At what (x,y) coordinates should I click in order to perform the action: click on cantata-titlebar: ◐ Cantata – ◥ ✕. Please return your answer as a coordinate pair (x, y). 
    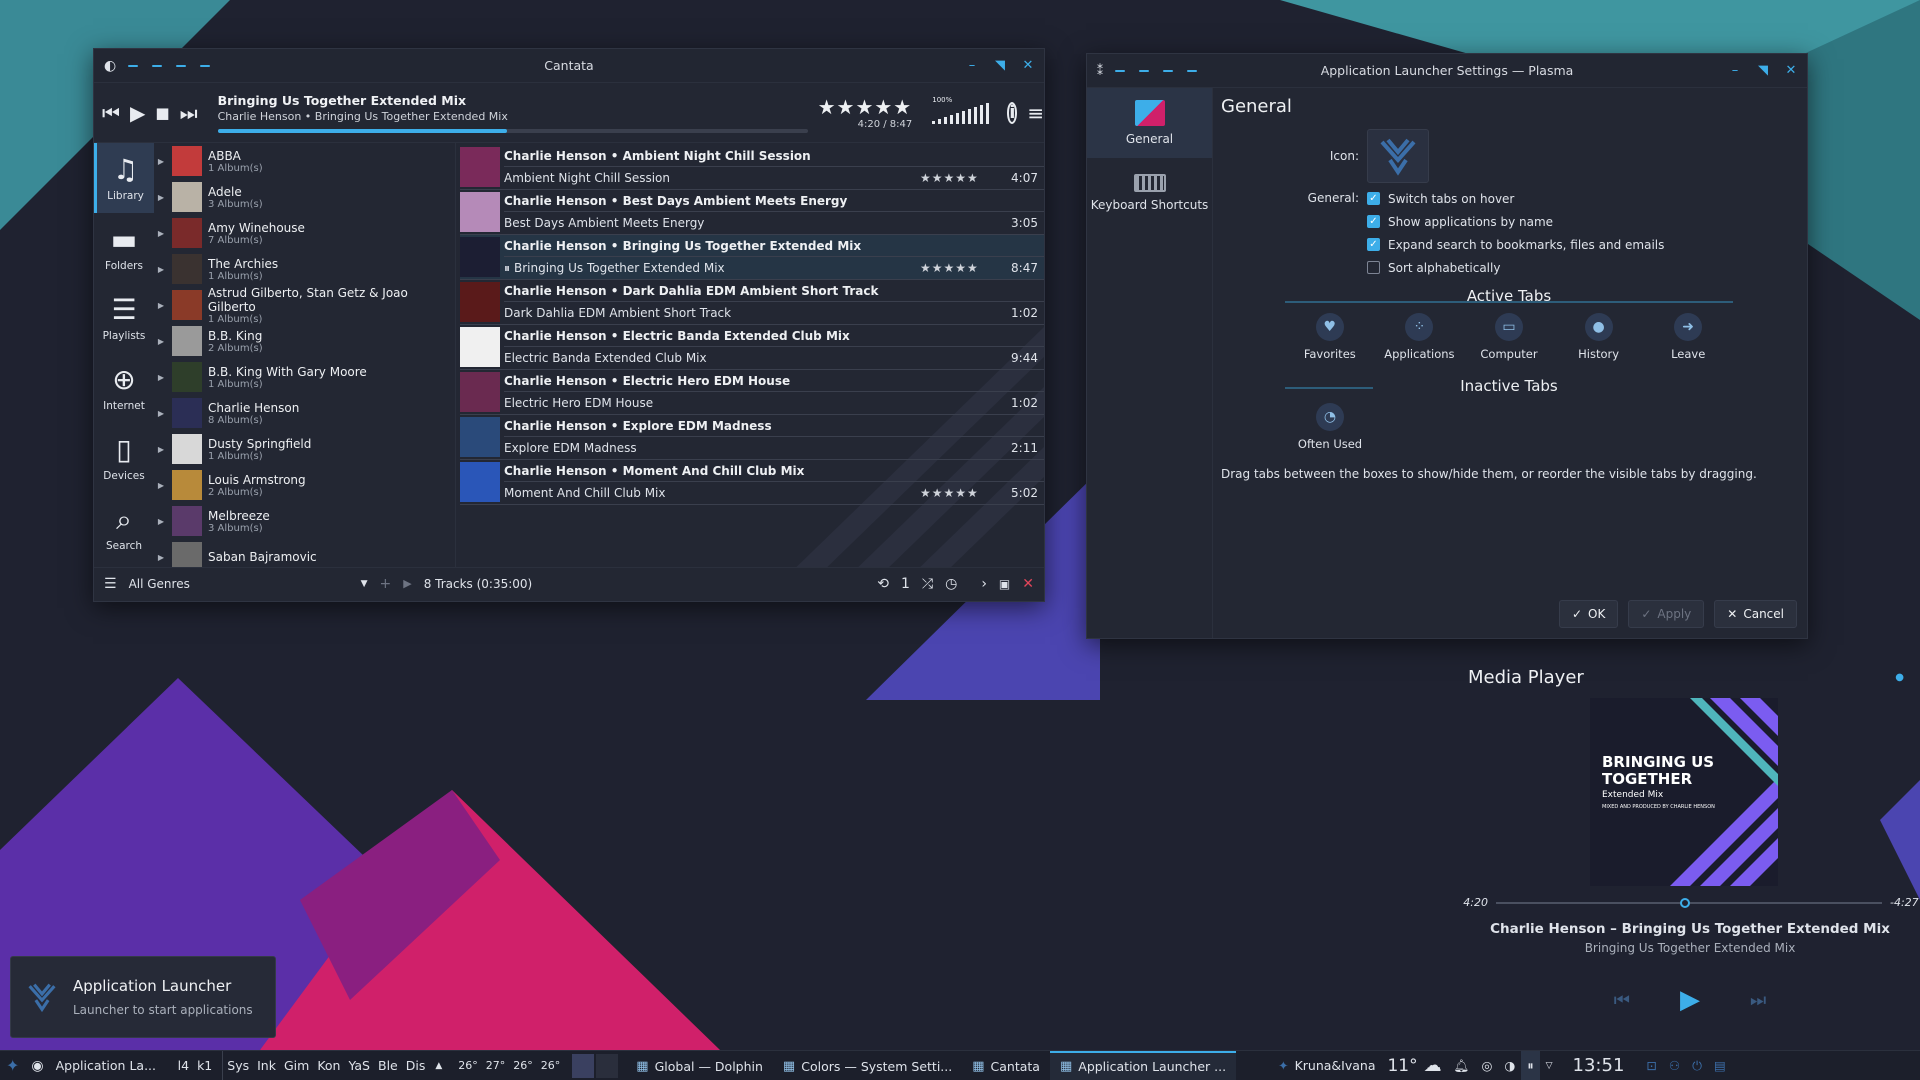
    Looking at the image, I should click on (569, 66).